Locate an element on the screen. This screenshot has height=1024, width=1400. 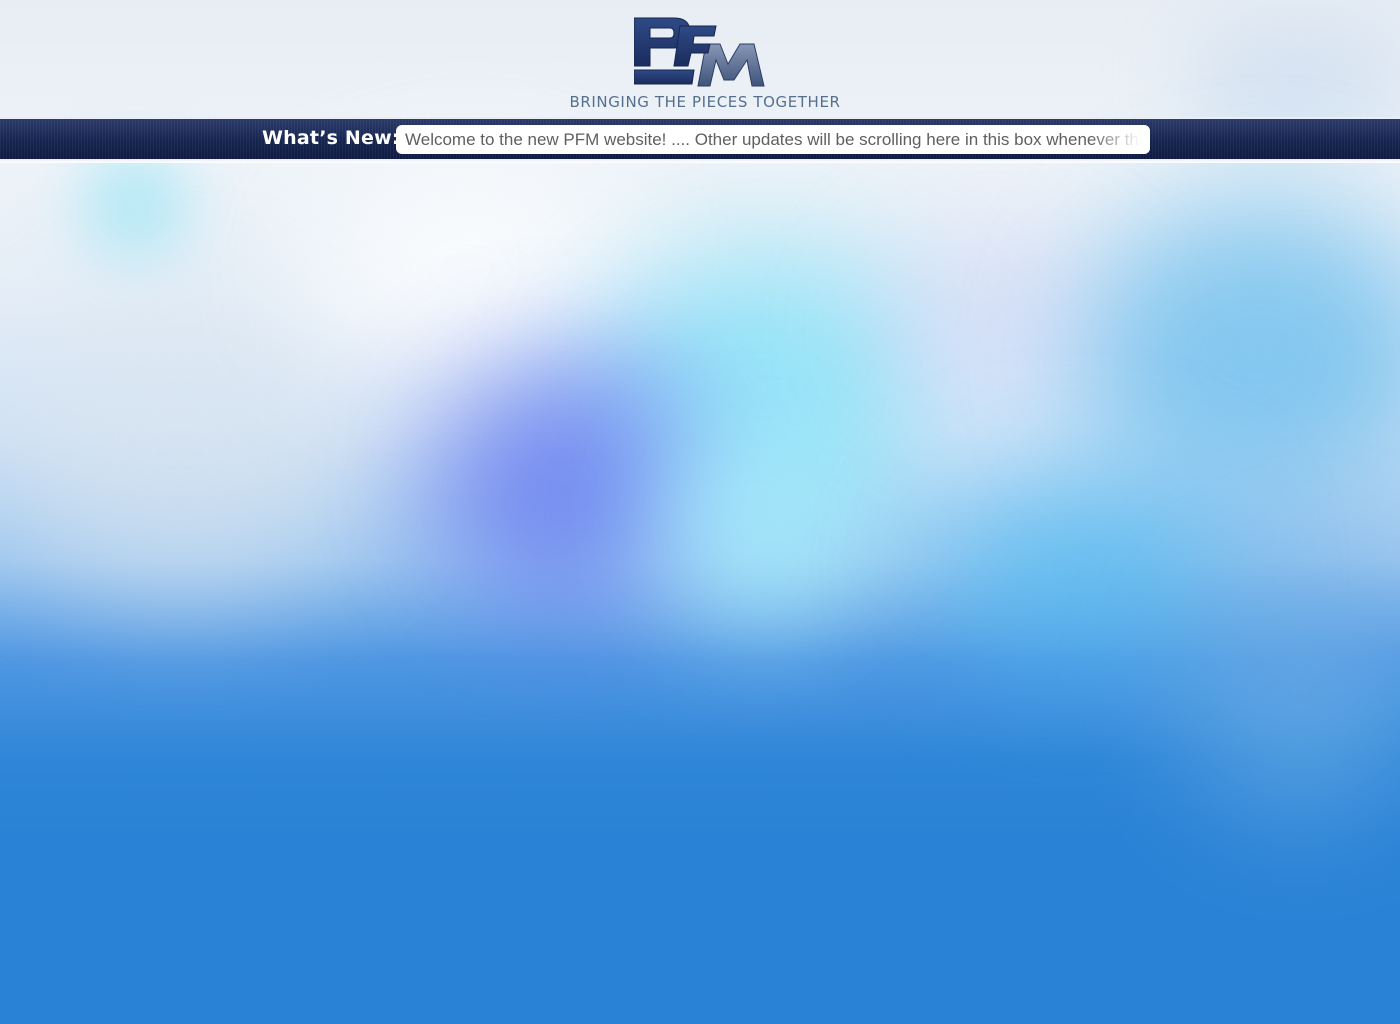
whats-new-label: What’s New: is located at coordinates (331, 138).